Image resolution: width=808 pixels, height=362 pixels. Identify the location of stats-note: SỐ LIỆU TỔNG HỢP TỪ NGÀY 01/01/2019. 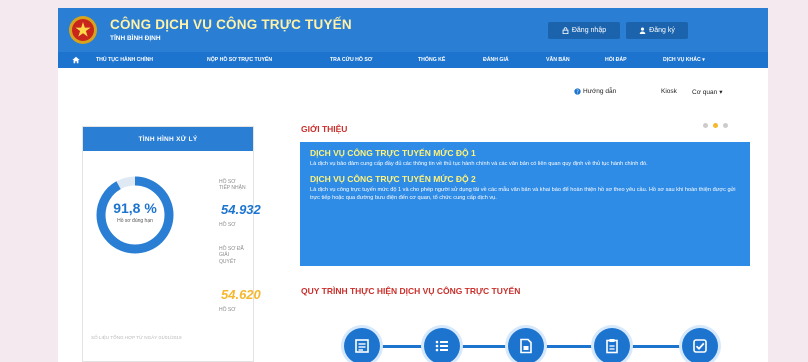
(136, 337).